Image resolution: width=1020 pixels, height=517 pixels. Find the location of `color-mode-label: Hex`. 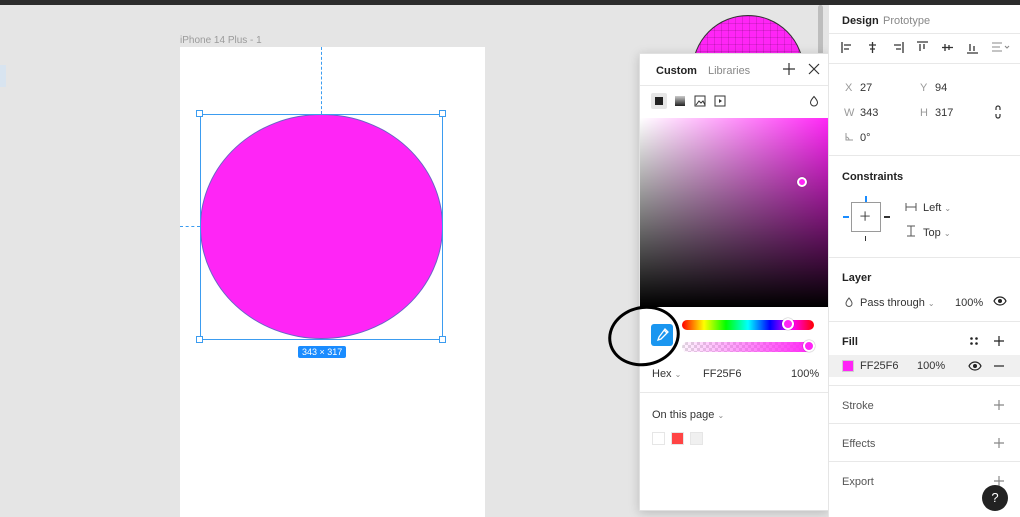

color-mode-label: Hex is located at coordinates (662, 374).